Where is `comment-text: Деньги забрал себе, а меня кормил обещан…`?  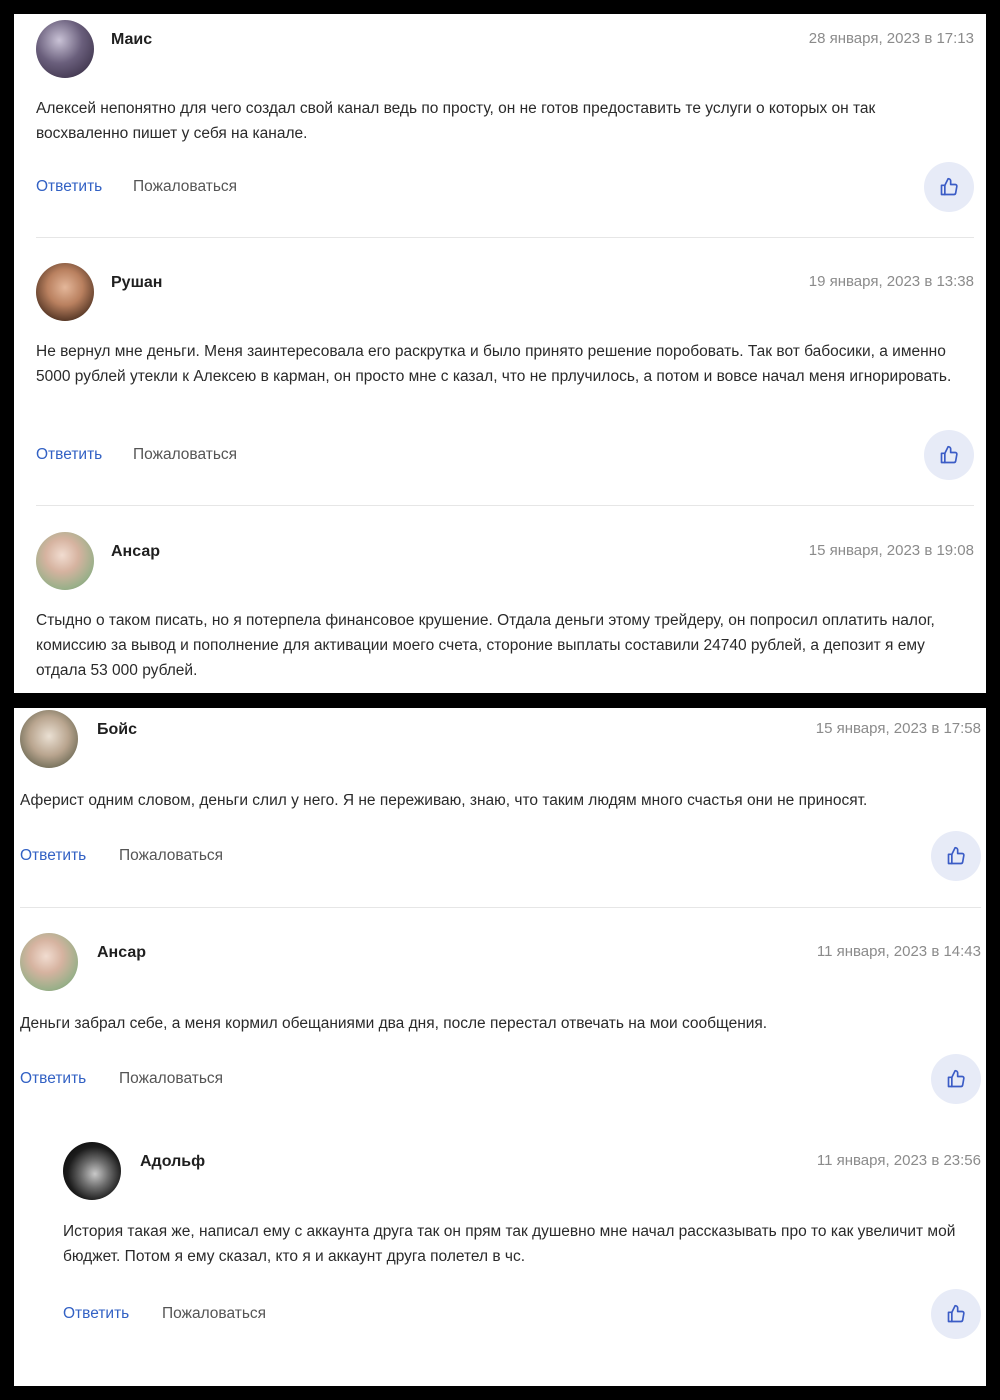
comment-text: Деньги забрал себе, а меня кормил обещан… is located at coordinates (394, 1023).